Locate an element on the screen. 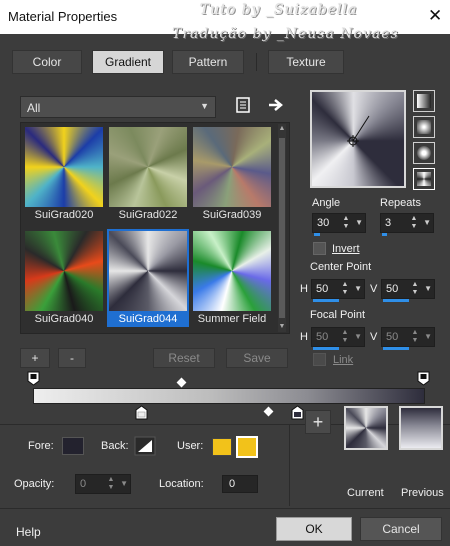 The height and width of the screenshot is (546, 450). location-label: Location: is located at coordinates (181, 484).